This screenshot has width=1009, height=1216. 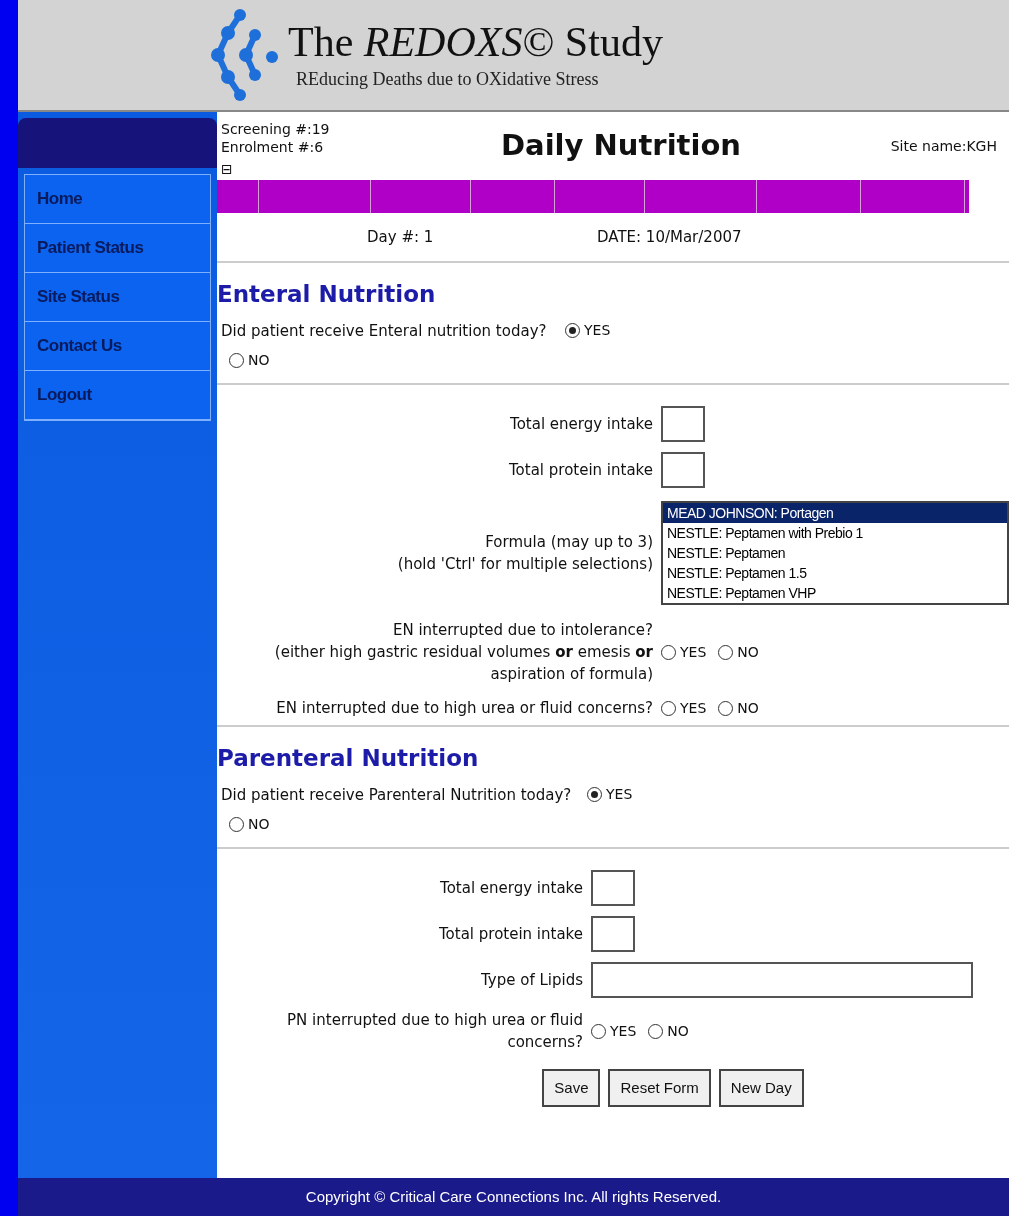 I want to click on listbox-option: MEAD JOHNSON: Portagen, so click(x=835, y=513).